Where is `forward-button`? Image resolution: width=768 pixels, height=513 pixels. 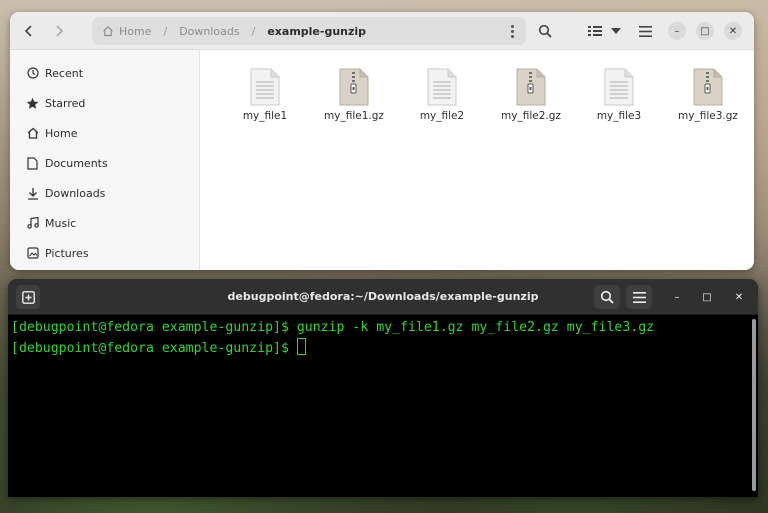
forward-button is located at coordinates (59, 31).